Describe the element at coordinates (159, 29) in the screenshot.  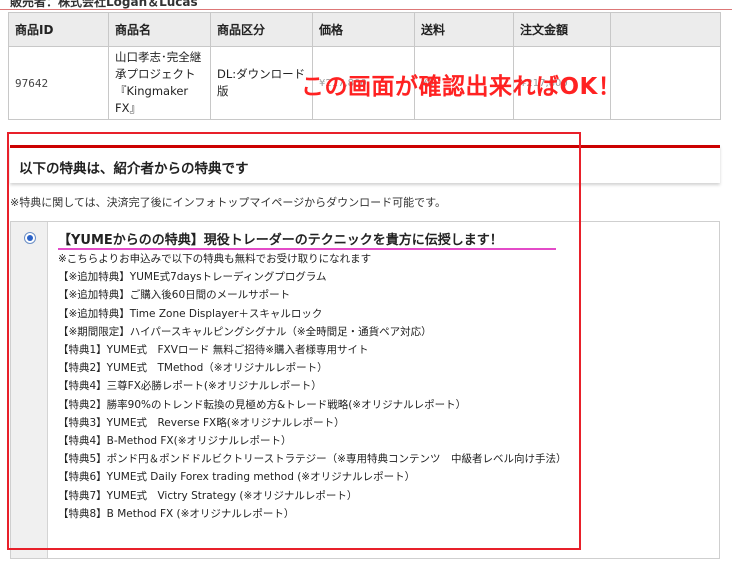
I see `col-header-product-name: 商品名` at that location.